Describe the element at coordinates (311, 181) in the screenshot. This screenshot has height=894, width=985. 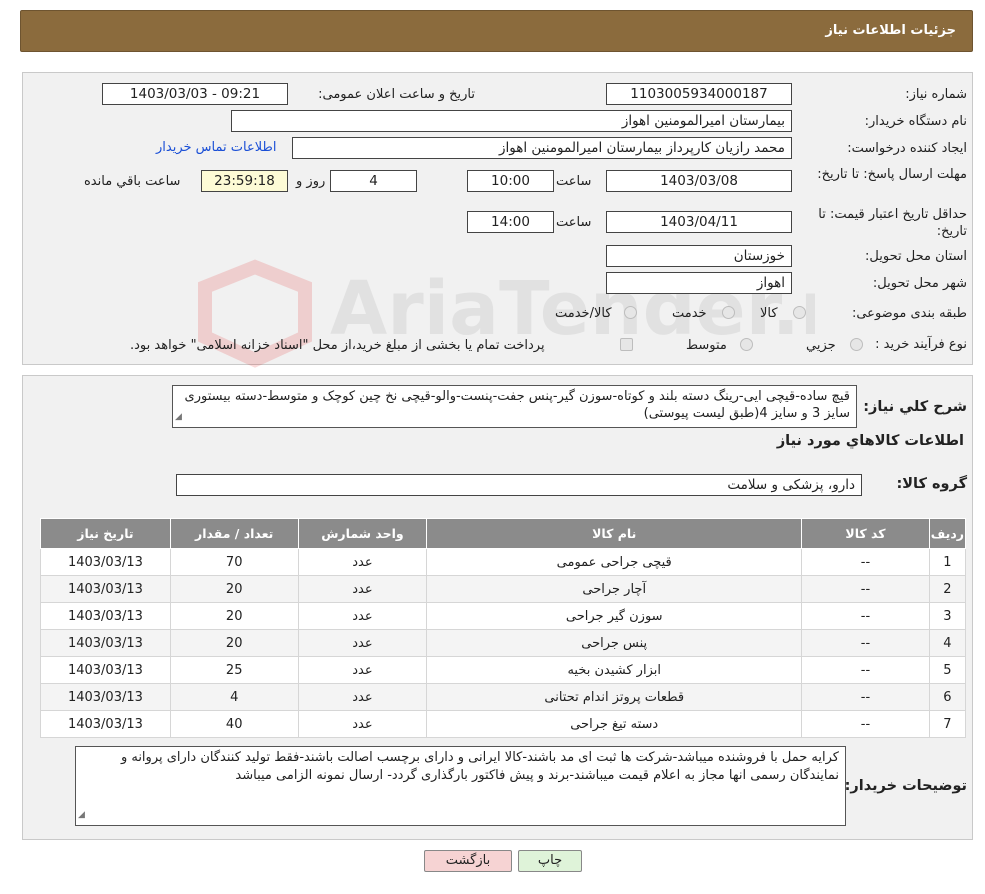
I see `days-label: روز و` at that location.